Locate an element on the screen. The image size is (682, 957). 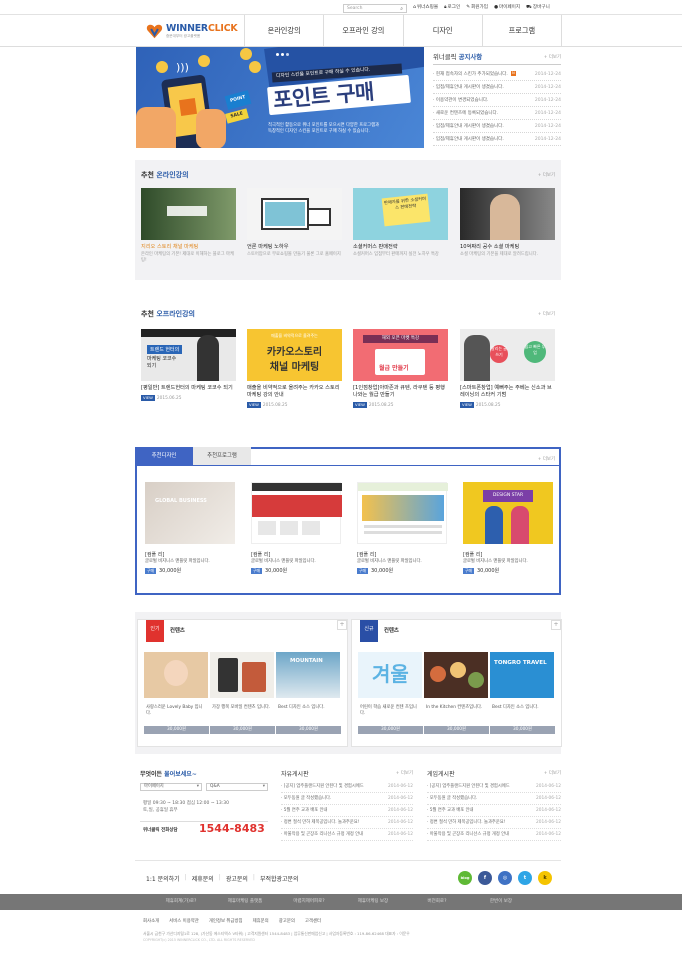
nav-design: 디자인 is located at coordinates (442, 31).